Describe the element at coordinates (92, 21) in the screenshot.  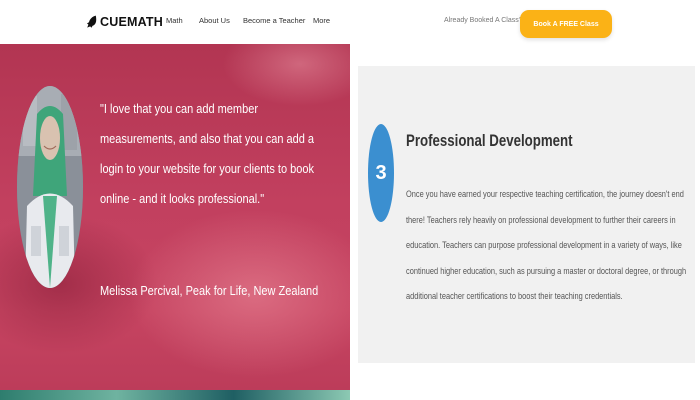
I see `rocket-icon` at that location.